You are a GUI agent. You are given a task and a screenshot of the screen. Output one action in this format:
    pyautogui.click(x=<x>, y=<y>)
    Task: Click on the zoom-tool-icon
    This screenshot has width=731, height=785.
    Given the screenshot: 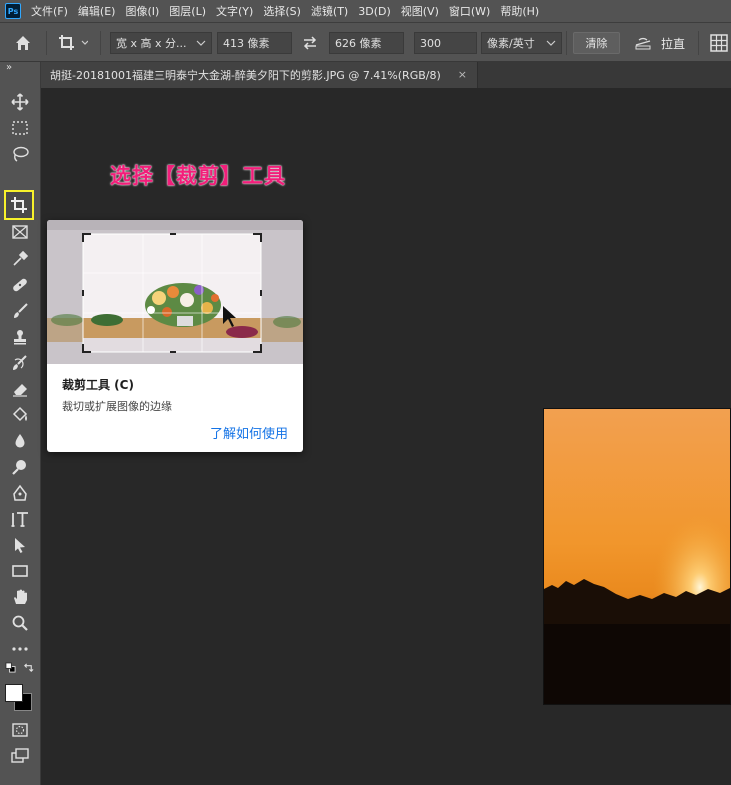 What is the action you would take?
    pyautogui.click(x=20, y=623)
    